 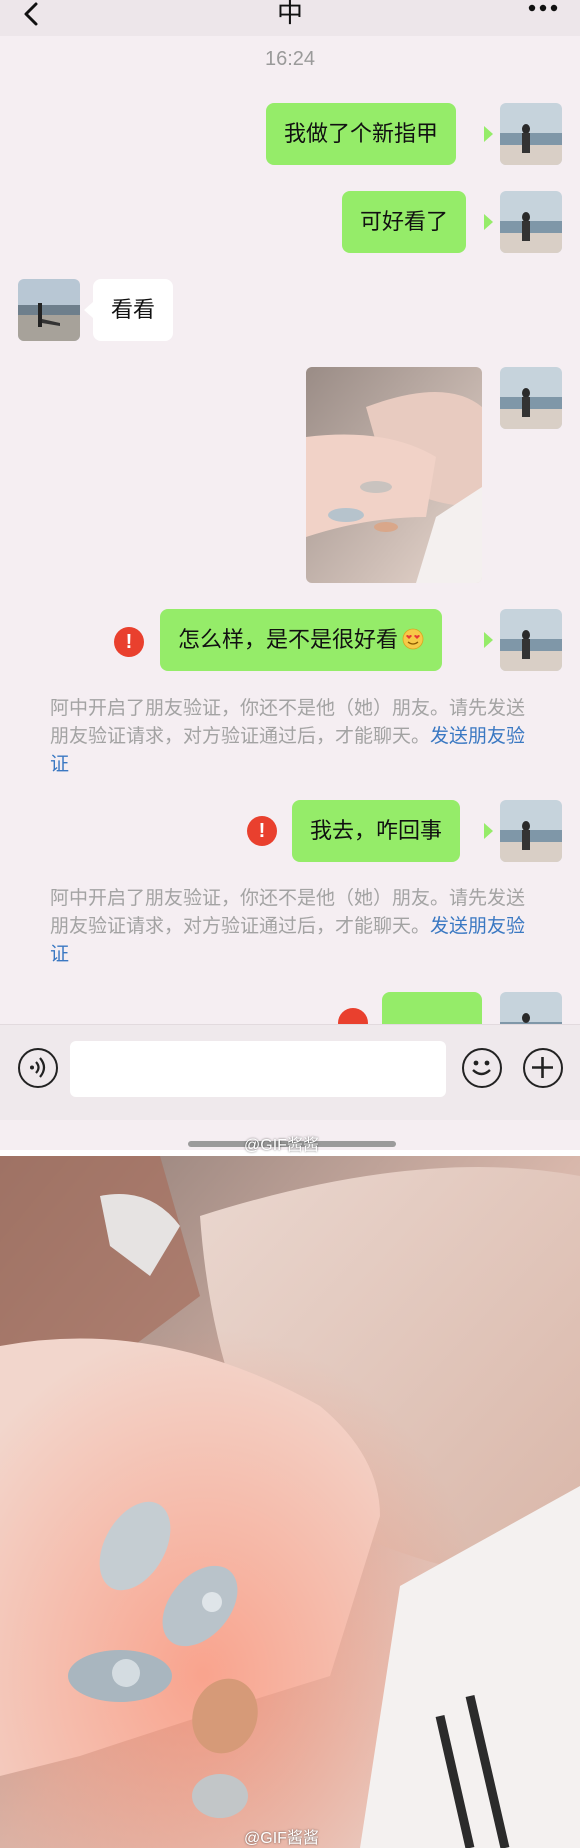 What do you see at coordinates (288, 639) in the screenshot?
I see `message-text: 怎么样，是不是很好看` at bounding box center [288, 639].